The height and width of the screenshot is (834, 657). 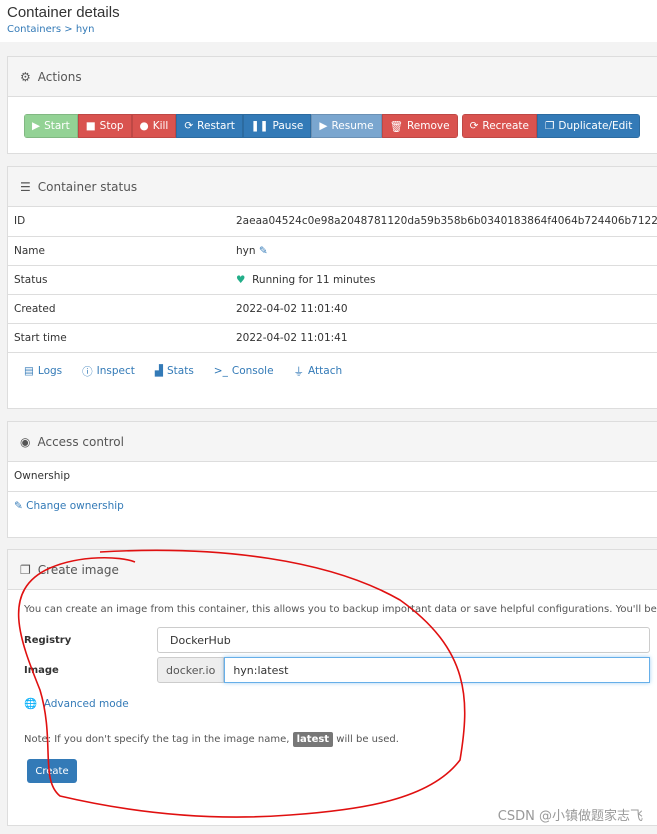 I want to click on watermark: CSDN @小镇做题家志飞, so click(x=570, y=816).